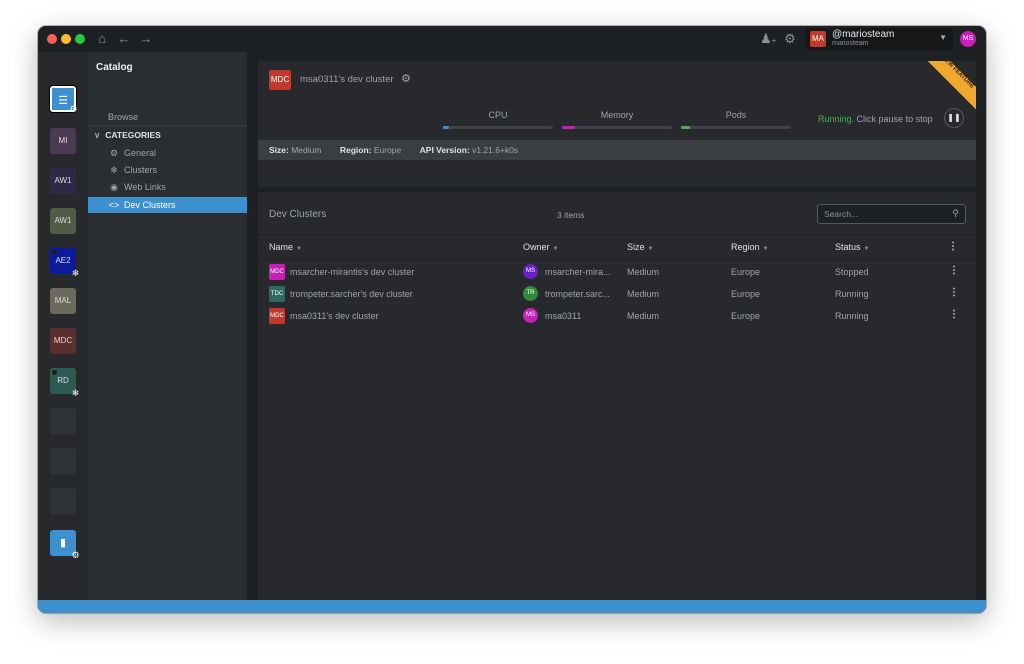 This screenshot has width=1024, height=664. Describe the element at coordinates (617, 127) in the screenshot. I see `metric-bar` at that location.